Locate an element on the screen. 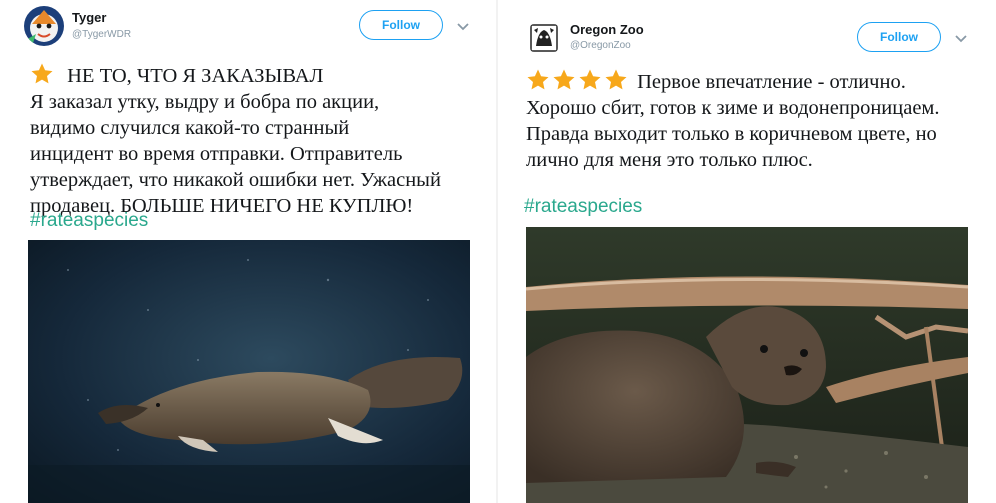 Image resolution: width=996 pixels, height=503 pixels. tweet-first-line: Первое впечатление - отлично. is located at coordinates (771, 82).